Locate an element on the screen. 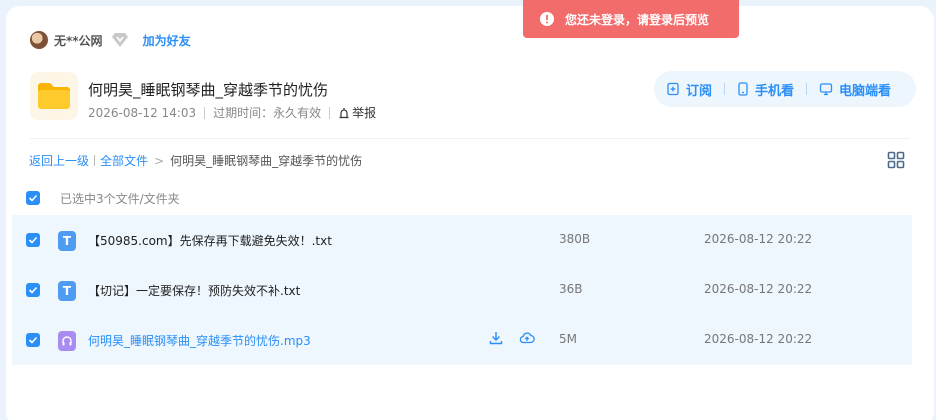 Image resolution: width=936 pixels, height=420 pixels. share-meta: 2026-08-12 14:03 过期时间：永久有效 举报 is located at coordinates (232, 112).